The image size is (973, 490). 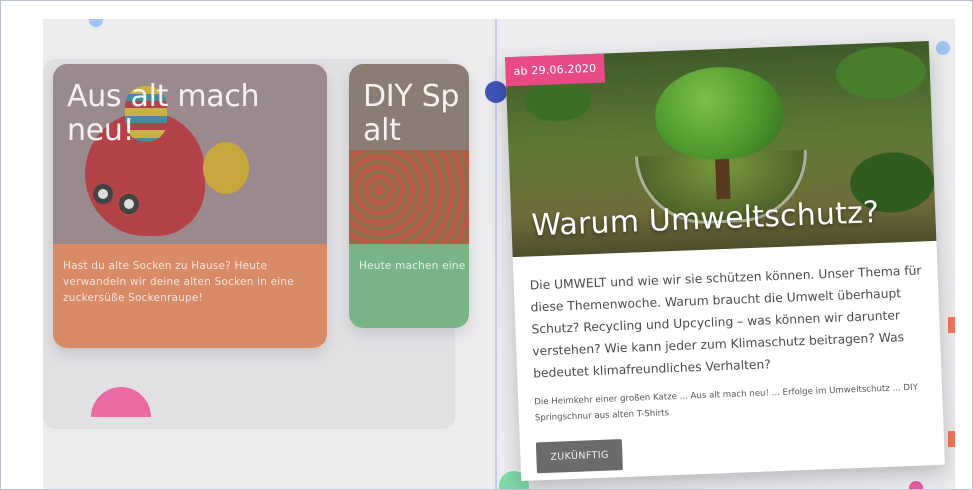 I want to click on knitted-ball-shape, so click(x=226, y=168).